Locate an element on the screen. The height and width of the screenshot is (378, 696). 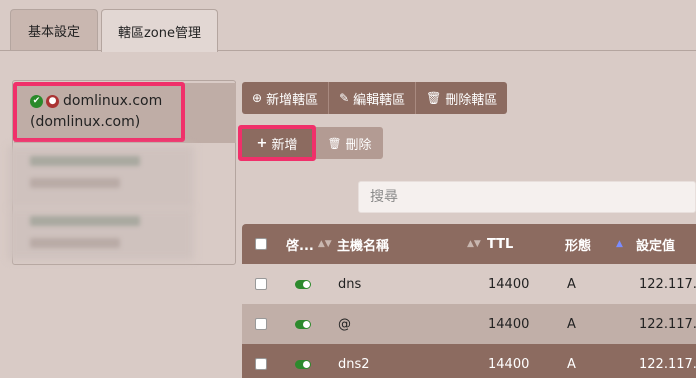
column-label: 設定值 is located at coordinates (656, 246).